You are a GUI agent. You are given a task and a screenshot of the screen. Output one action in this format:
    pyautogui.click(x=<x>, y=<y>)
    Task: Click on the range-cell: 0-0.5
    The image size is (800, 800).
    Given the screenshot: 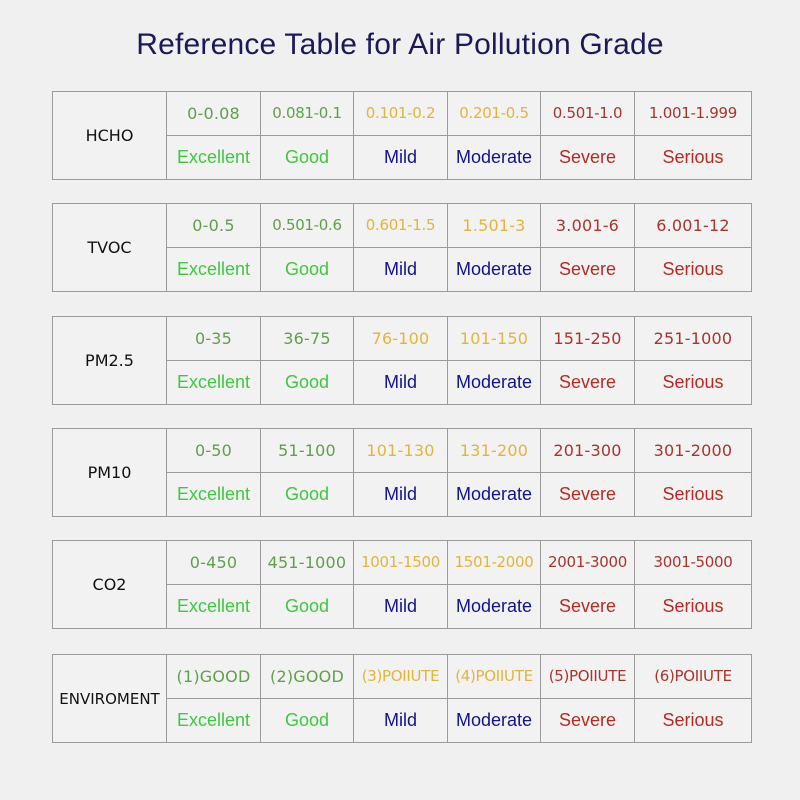 What is the action you would take?
    pyautogui.click(x=214, y=226)
    